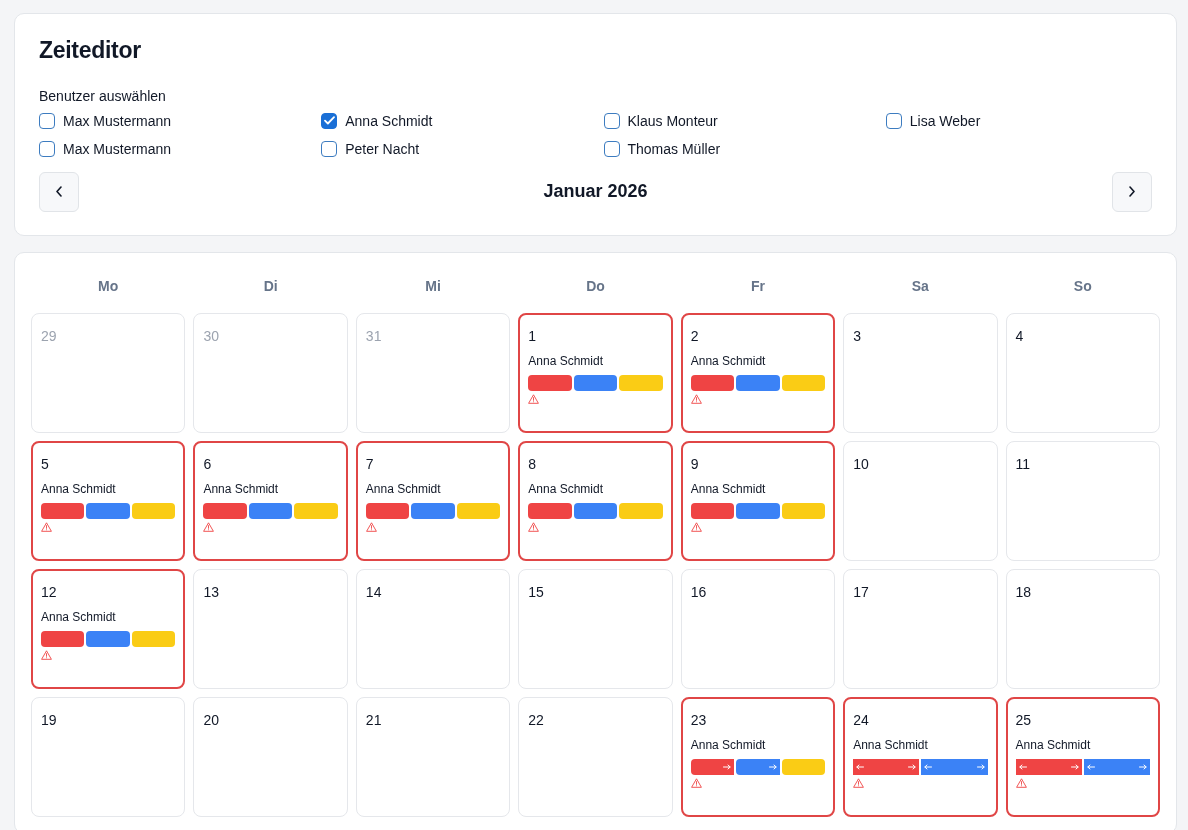  Describe the element at coordinates (270, 628) in the screenshot. I see `day-cell: 13` at that location.